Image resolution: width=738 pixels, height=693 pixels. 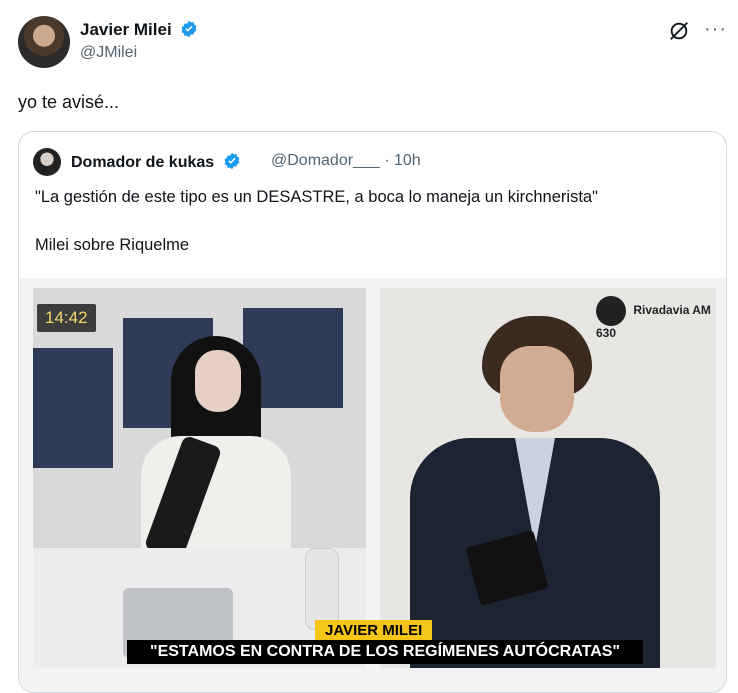 What do you see at coordinates (679, 31) in the screenshot?
I see `grok-icon` at bounding box center [679, 31].